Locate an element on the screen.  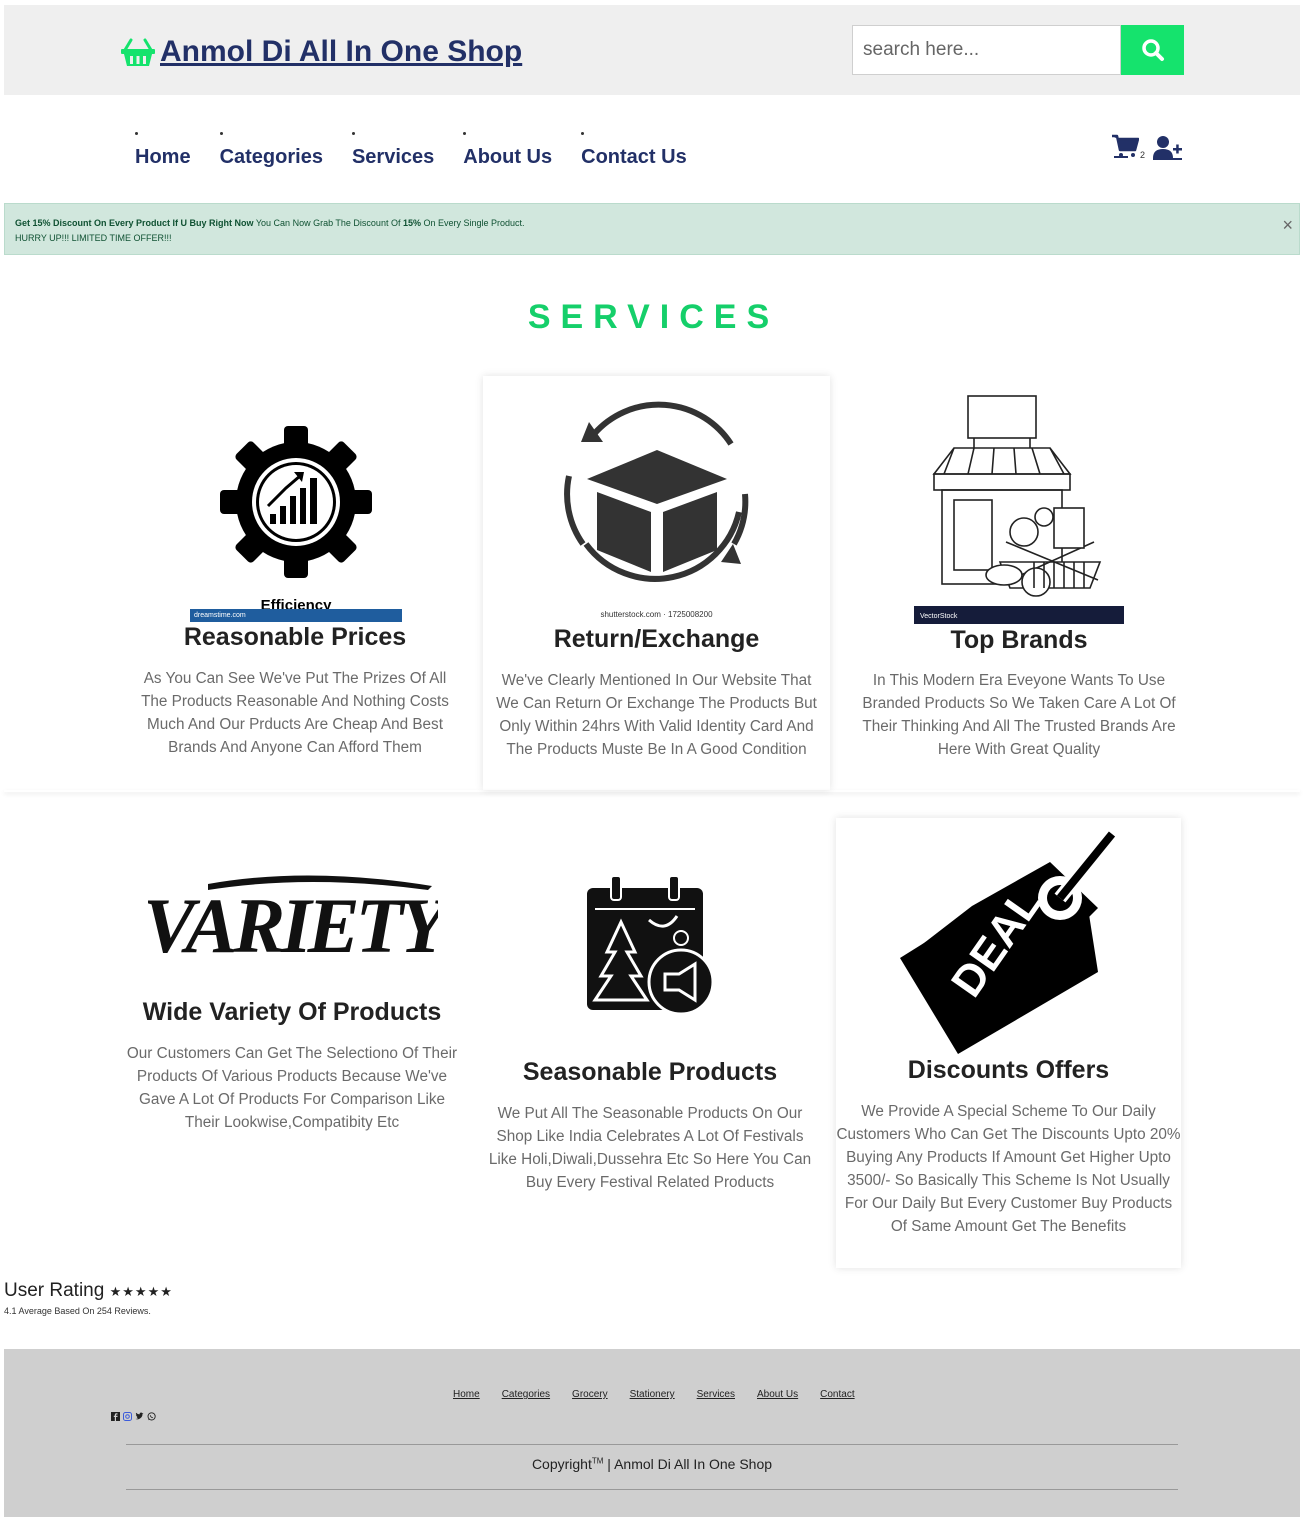
footer-link-item: Grocery is located at coordinates (601, 1393).